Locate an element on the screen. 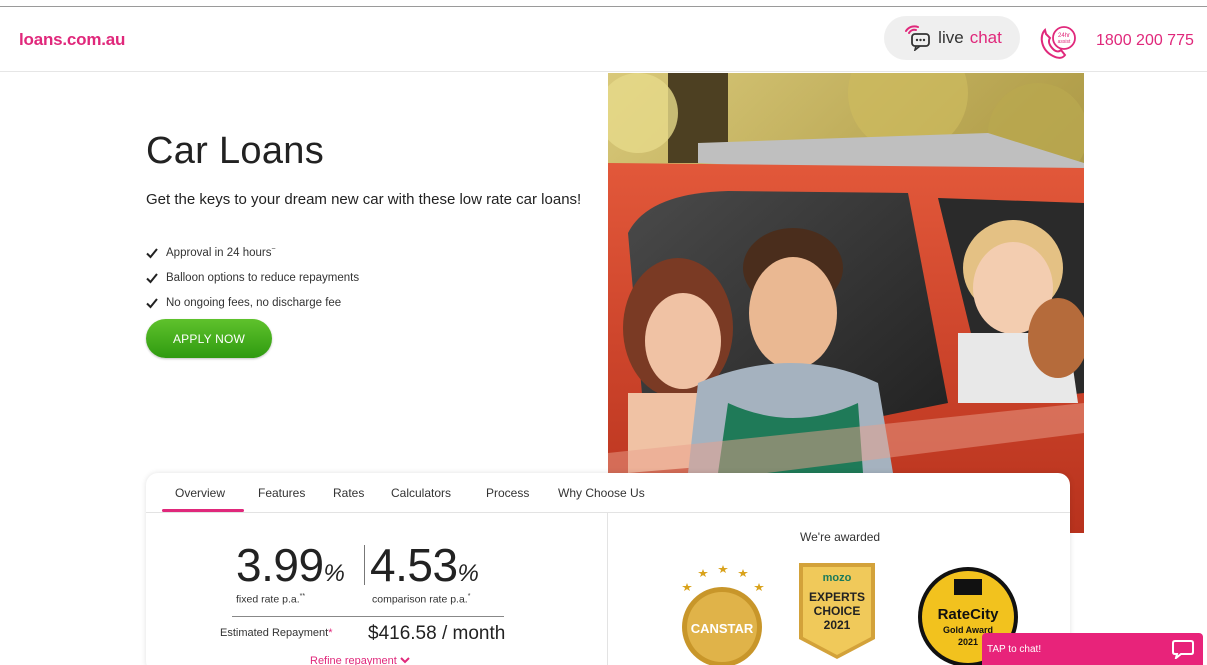 Image resolution: width=1207 pixels, height=665 pixels. fixed-rate-caption-text: fixed rate p.a. is located at coordinates (268, 599).